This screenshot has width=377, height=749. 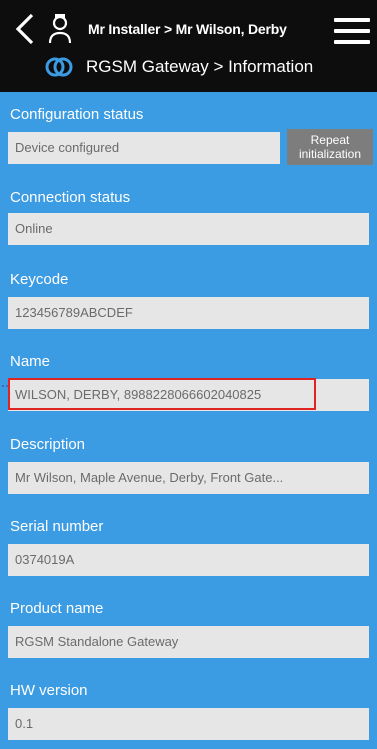 I want to click on button-line: initialization, so click(x=330, y=154).